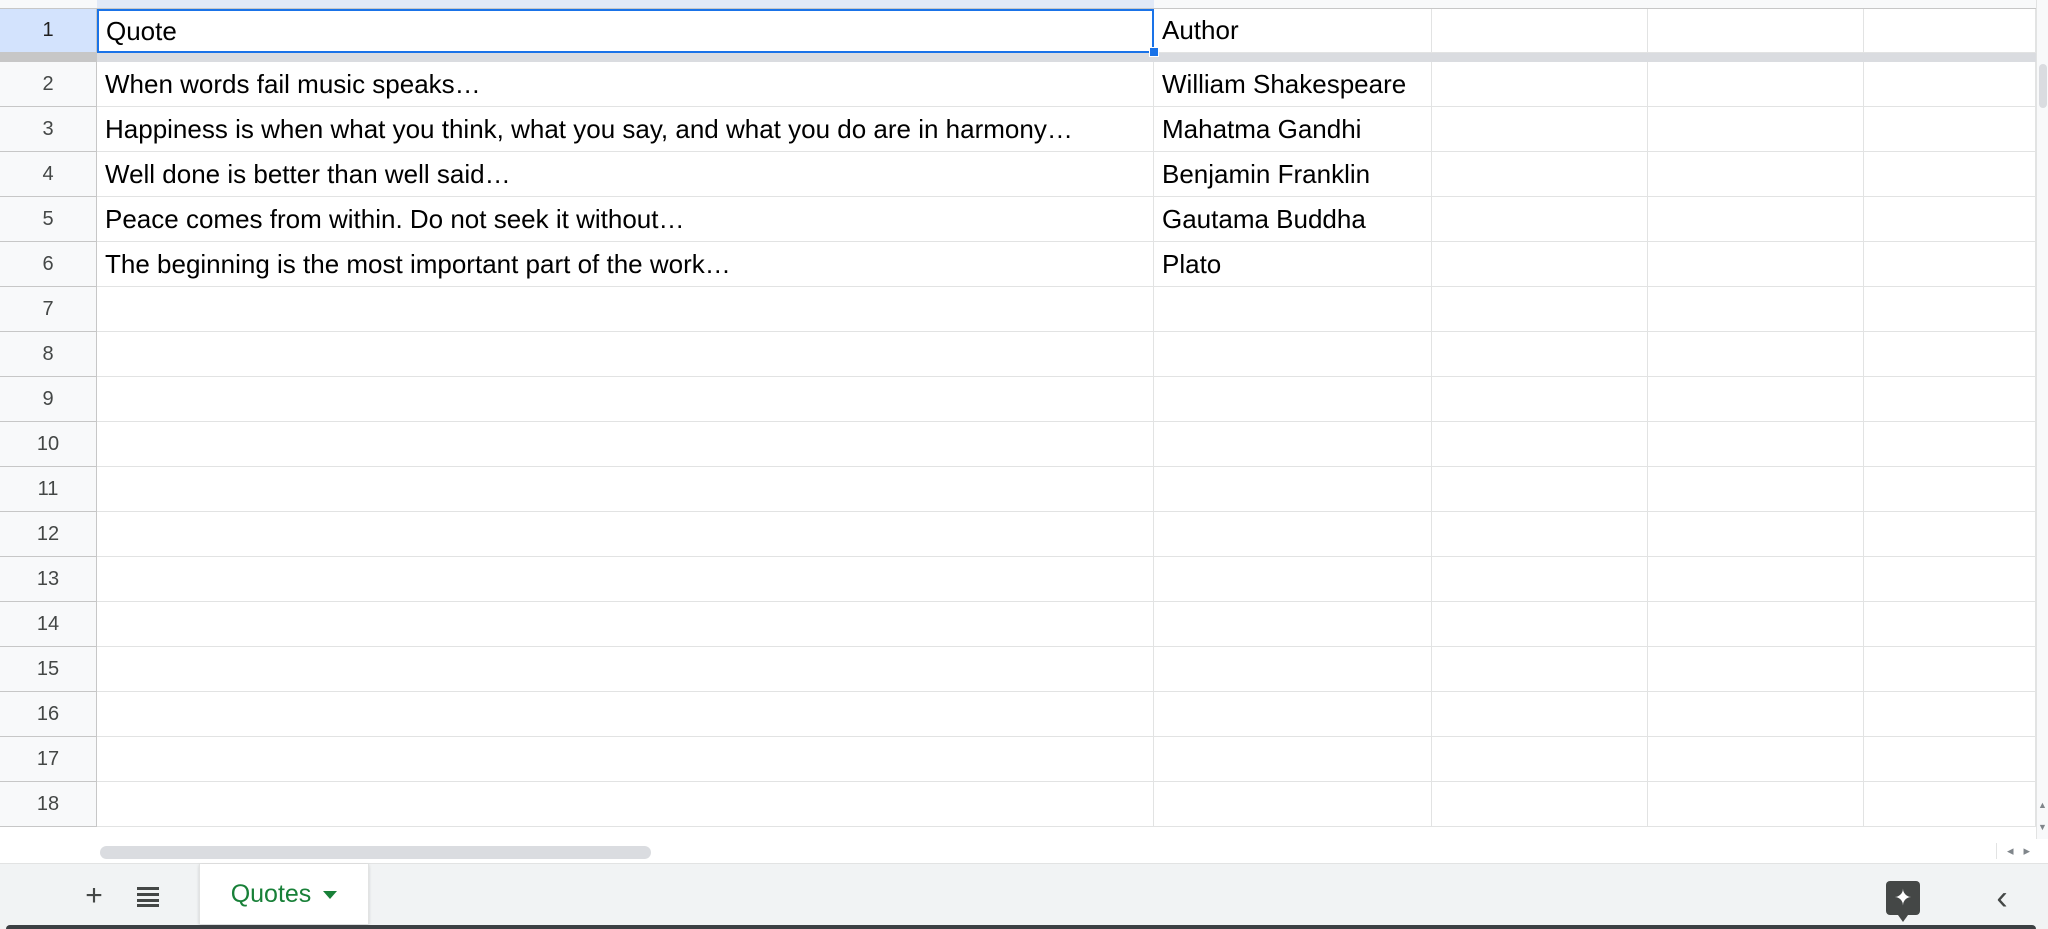 This screenshot has width=2048, height=929. Describe the element at coordinates (625, 4) in the screenshot. I see `column-header-a` at that location.